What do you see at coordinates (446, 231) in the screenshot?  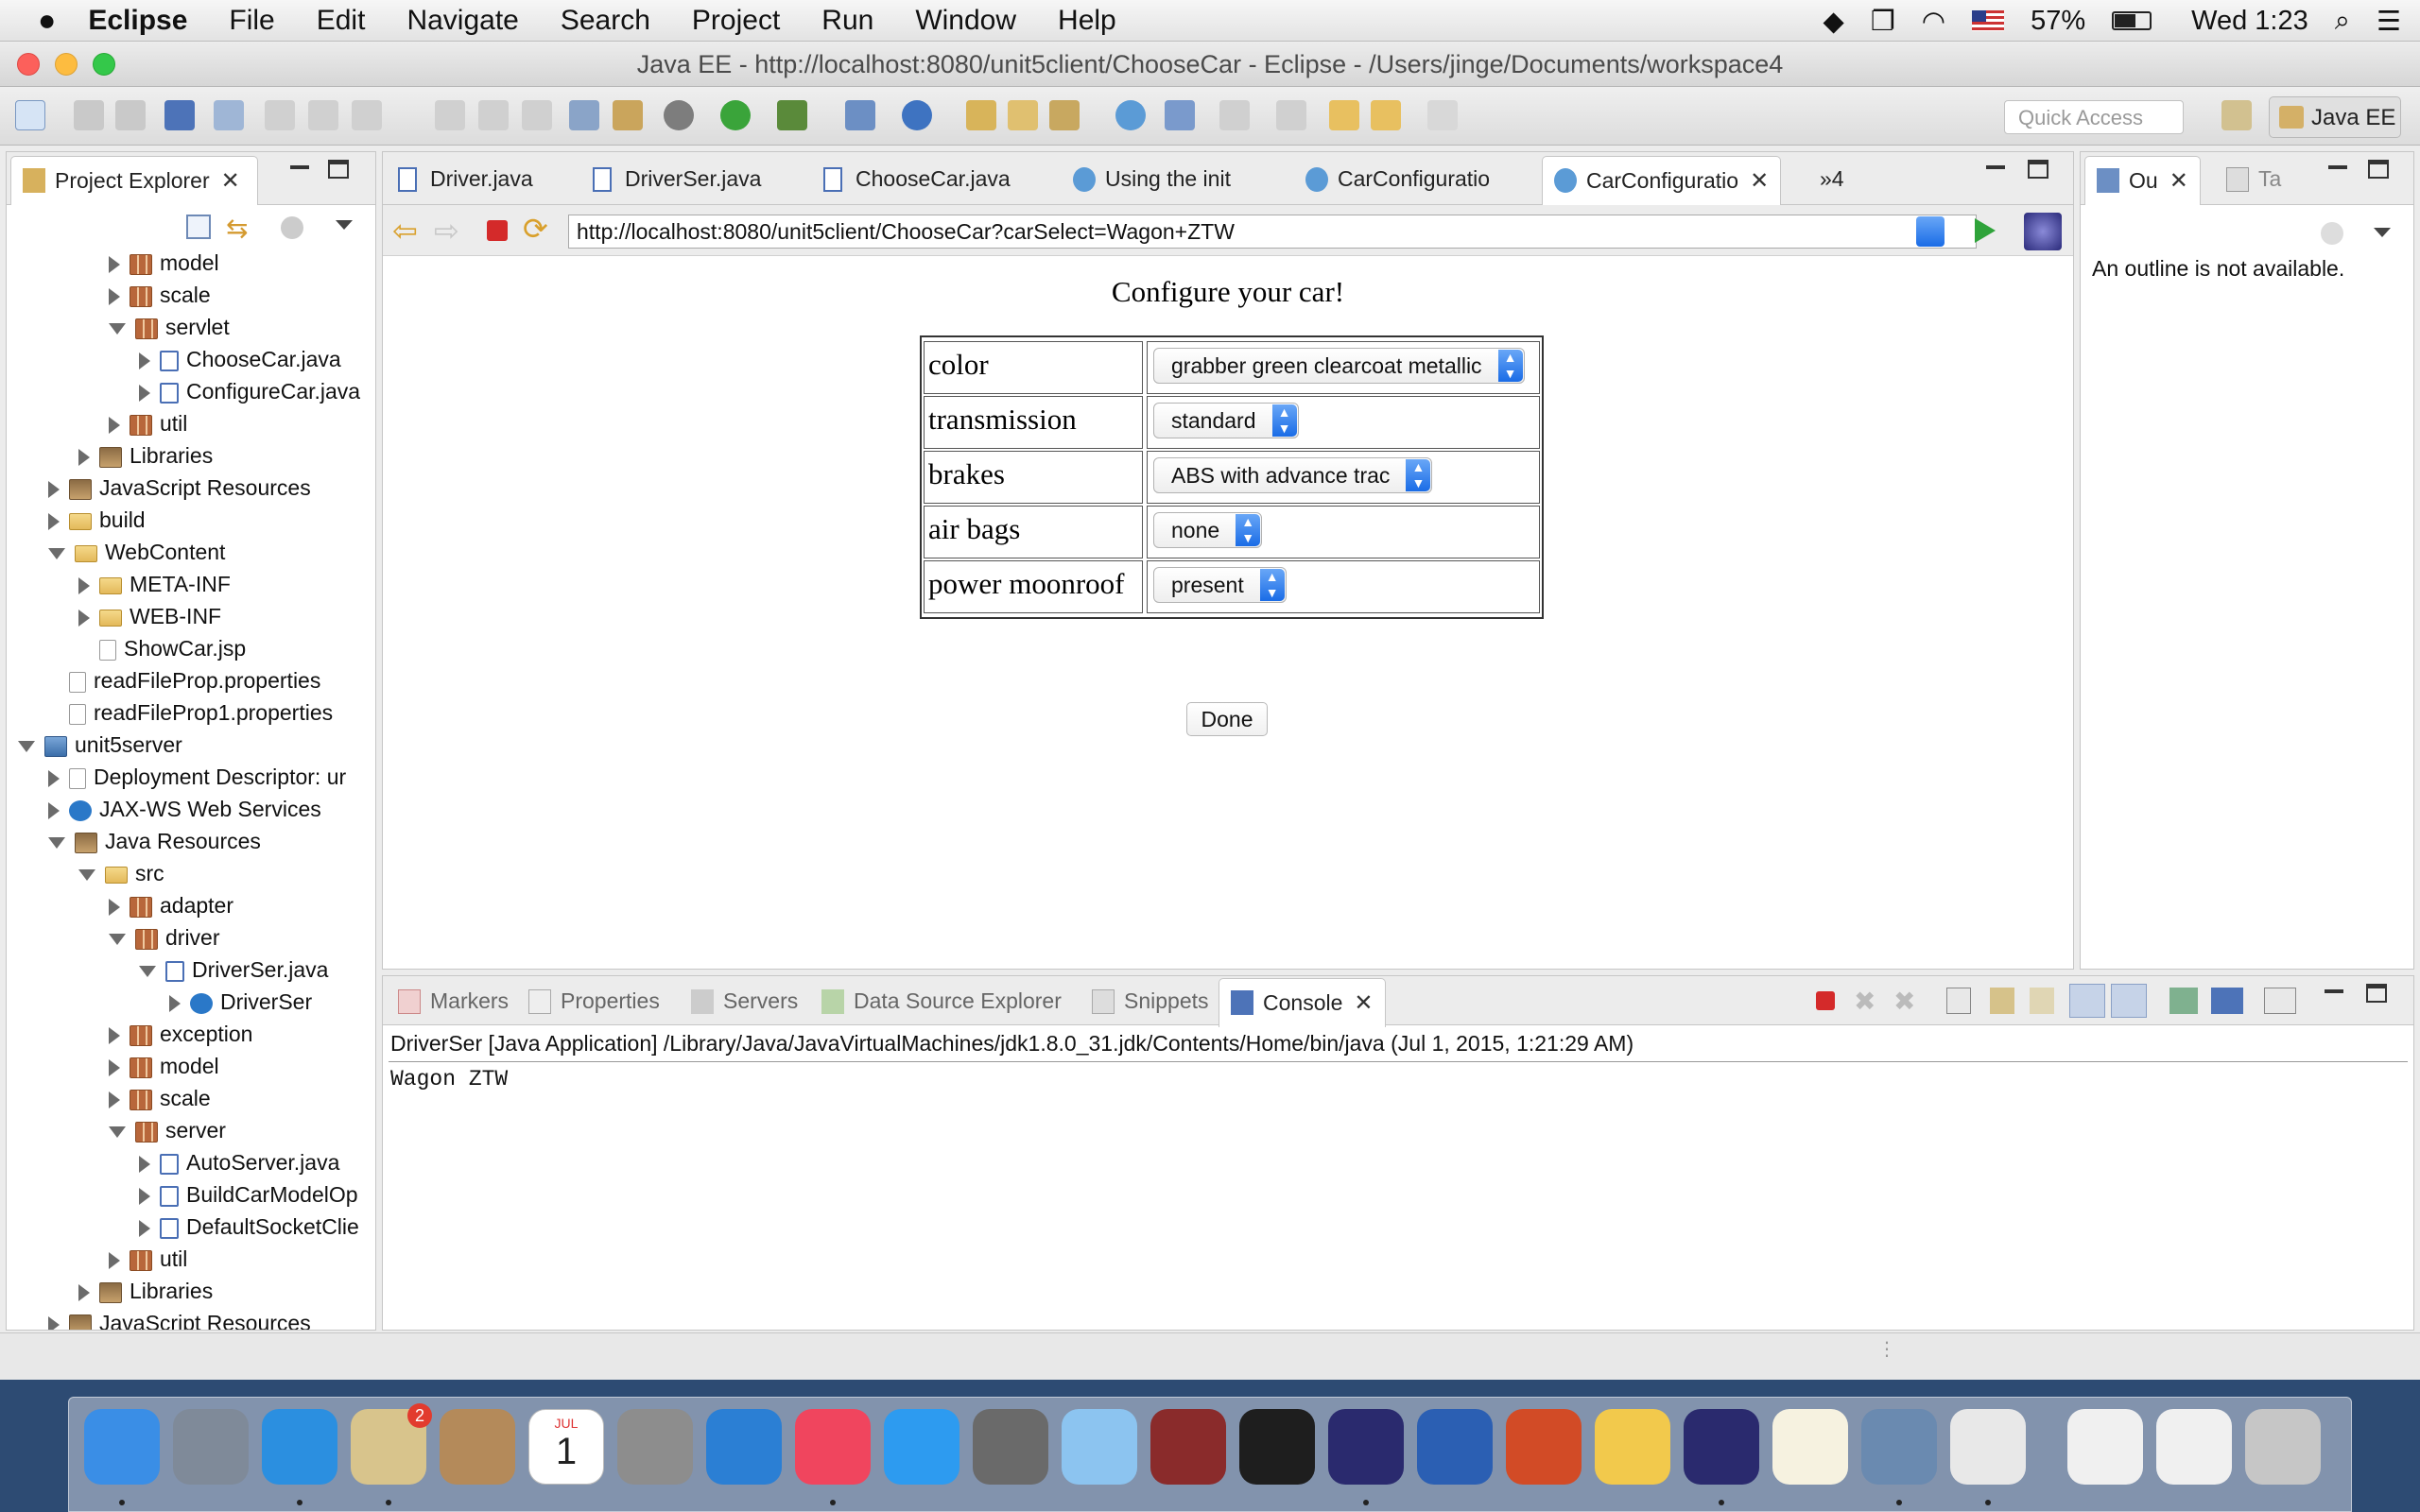 I see `forward-icon: ⇨` at bounding box center [446, 231].